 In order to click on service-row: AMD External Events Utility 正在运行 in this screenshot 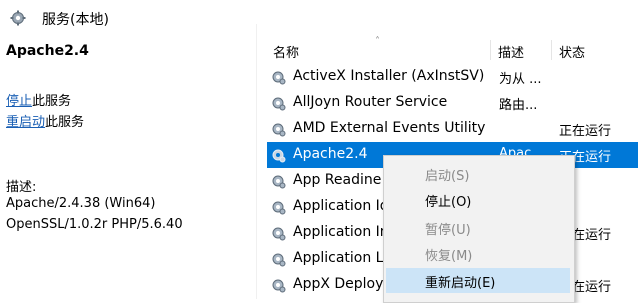, I will do `click(452, 129)`.